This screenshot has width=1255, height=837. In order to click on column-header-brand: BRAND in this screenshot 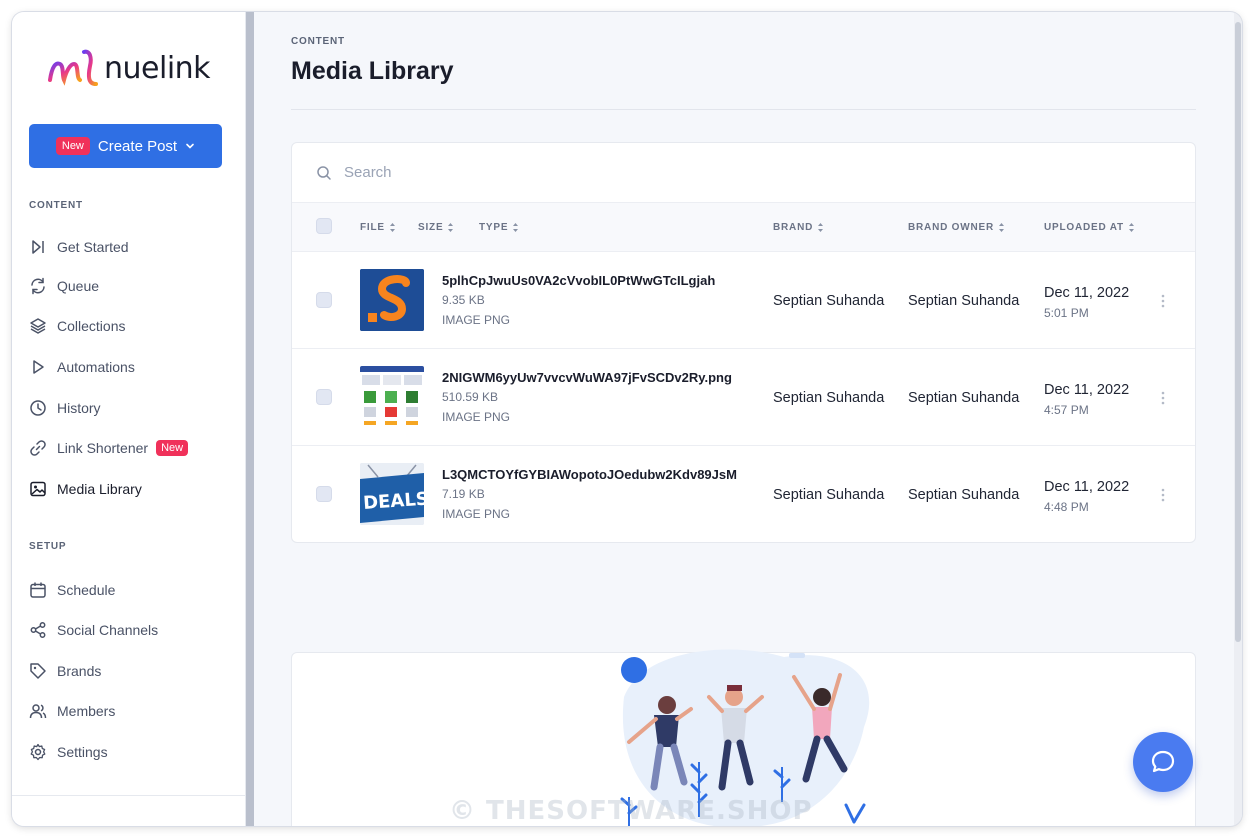, I will do `click(798, 227)`.